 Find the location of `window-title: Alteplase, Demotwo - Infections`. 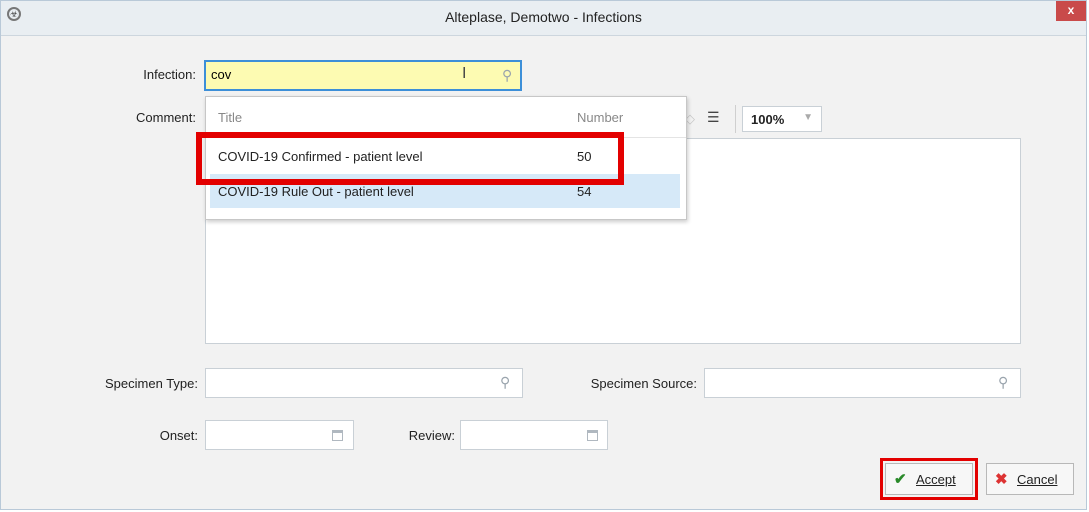

window-title: Alteplase, Demotwo - Infections is located at coordinates (543, 17).